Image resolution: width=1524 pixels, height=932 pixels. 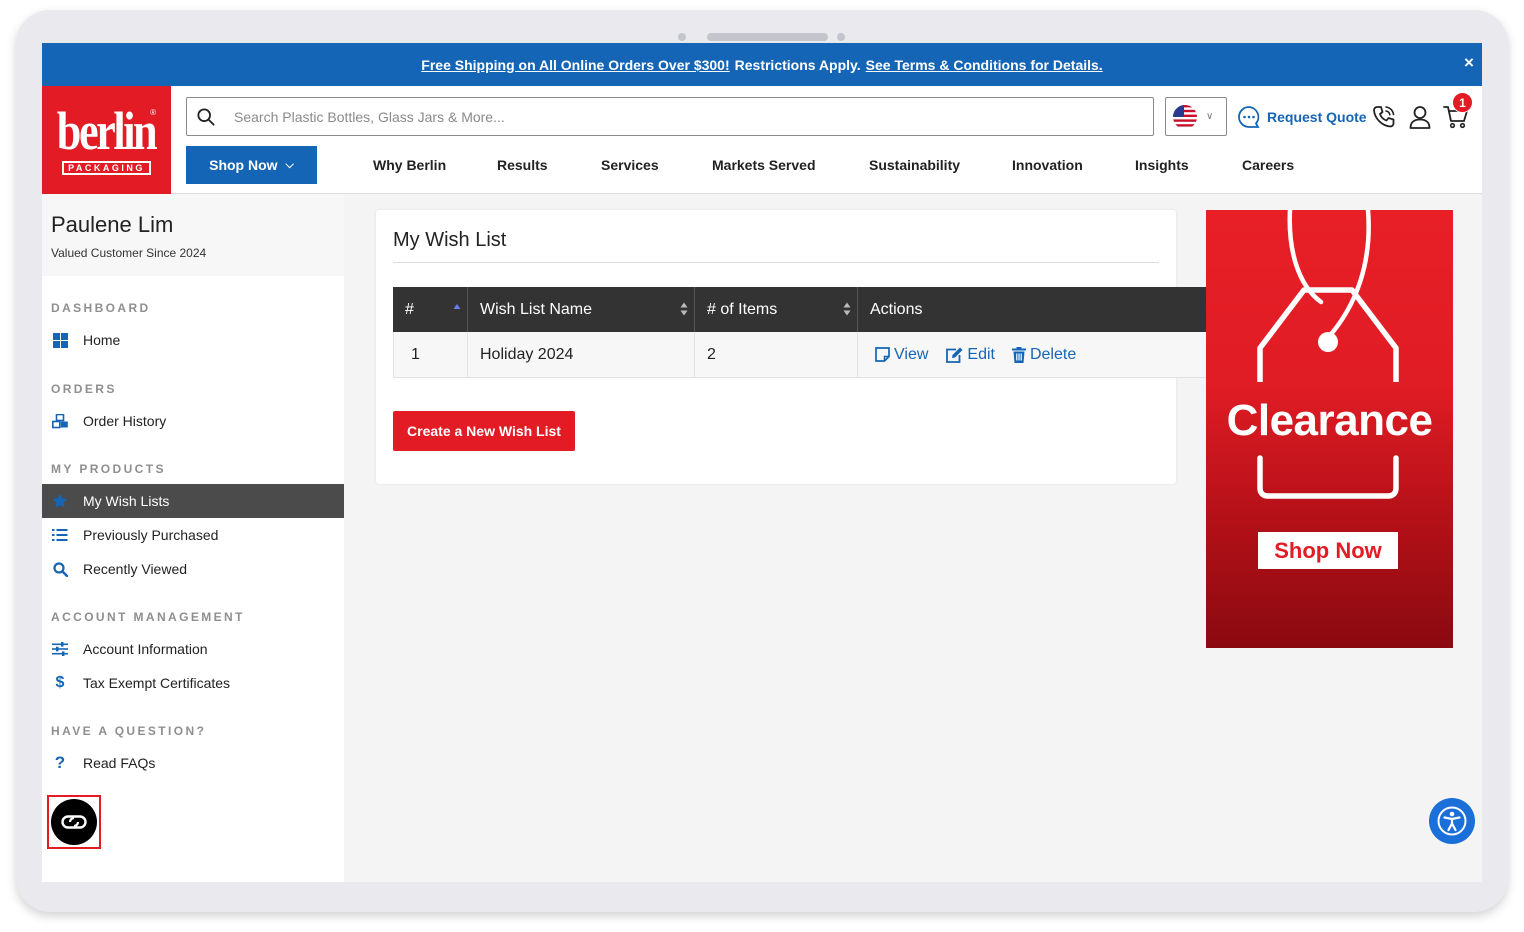 What do you see at coordinates (193, 501) in the screenshot?
I see `sidebar-item-my-wish-lists: My Wish Lists` at bounding box center [193, 501].